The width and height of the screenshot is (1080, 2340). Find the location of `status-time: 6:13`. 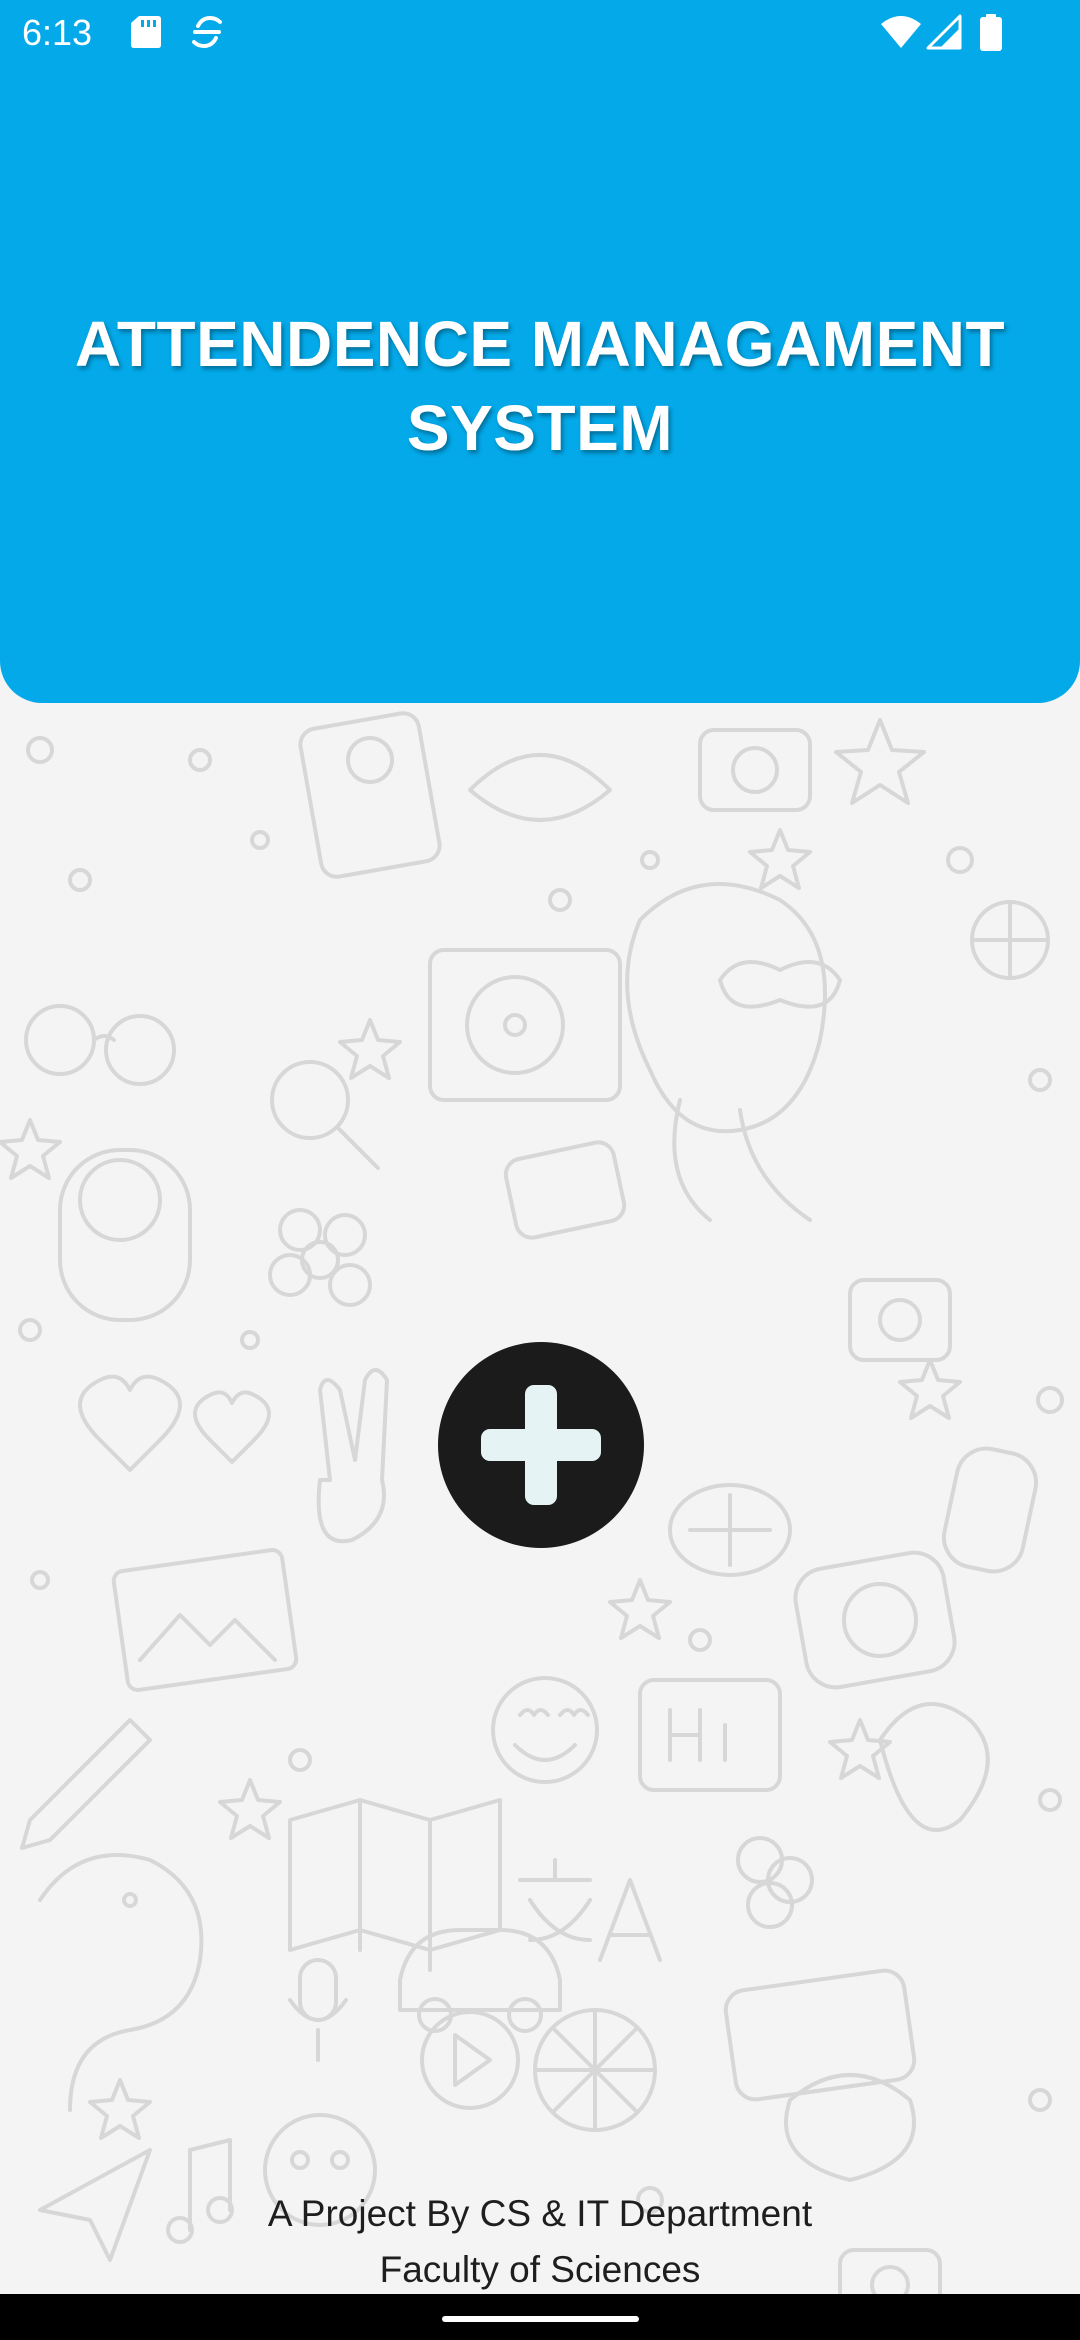

status-time: 6:13 is located at coordinates (57, 32).